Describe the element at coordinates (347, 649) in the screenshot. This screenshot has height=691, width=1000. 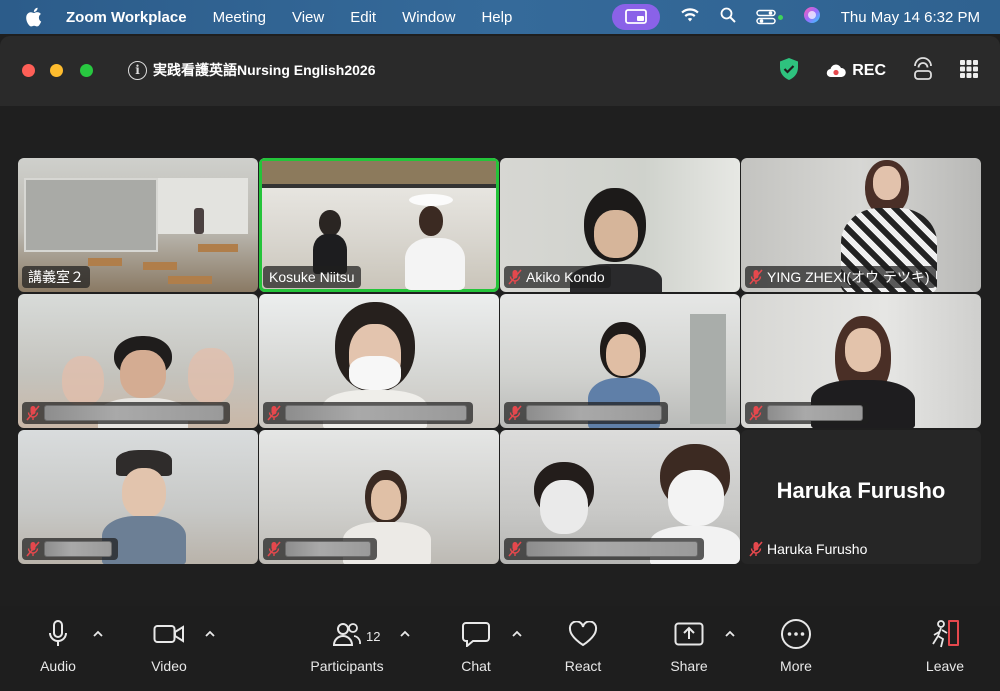
I see `participants-button: Participants` at that location.